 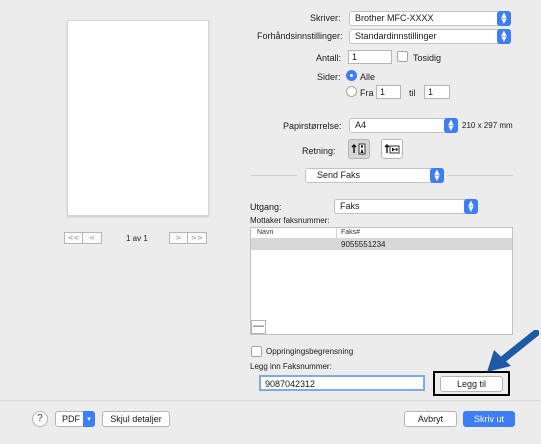 I want to click on section-divider-left, so click(x=273, y=175).